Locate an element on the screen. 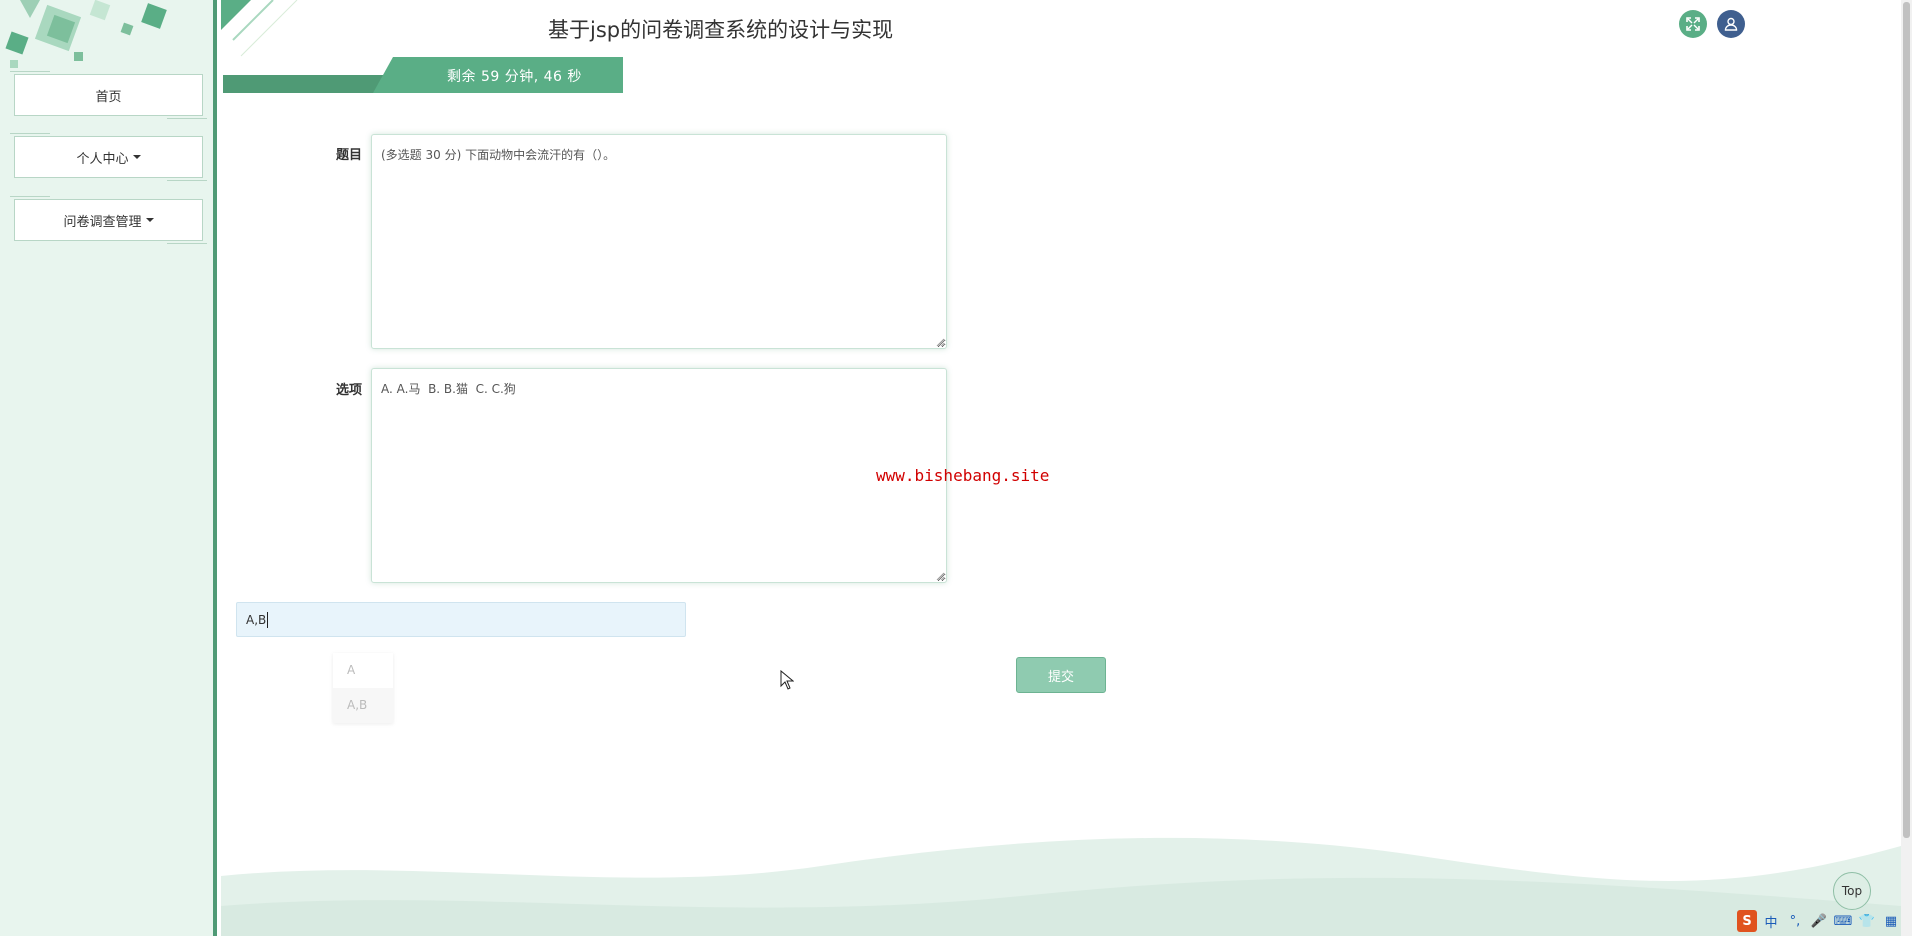 The image size is (1912, 936). punctuation-icon: °, is located at coordinates (1795, 921).